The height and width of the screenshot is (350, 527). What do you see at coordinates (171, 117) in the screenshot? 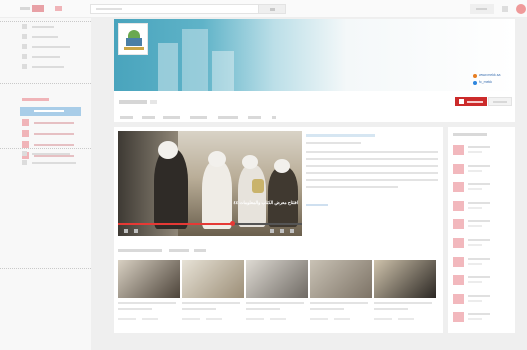
I see `tab-playlists` at bounding box center [171, 117].